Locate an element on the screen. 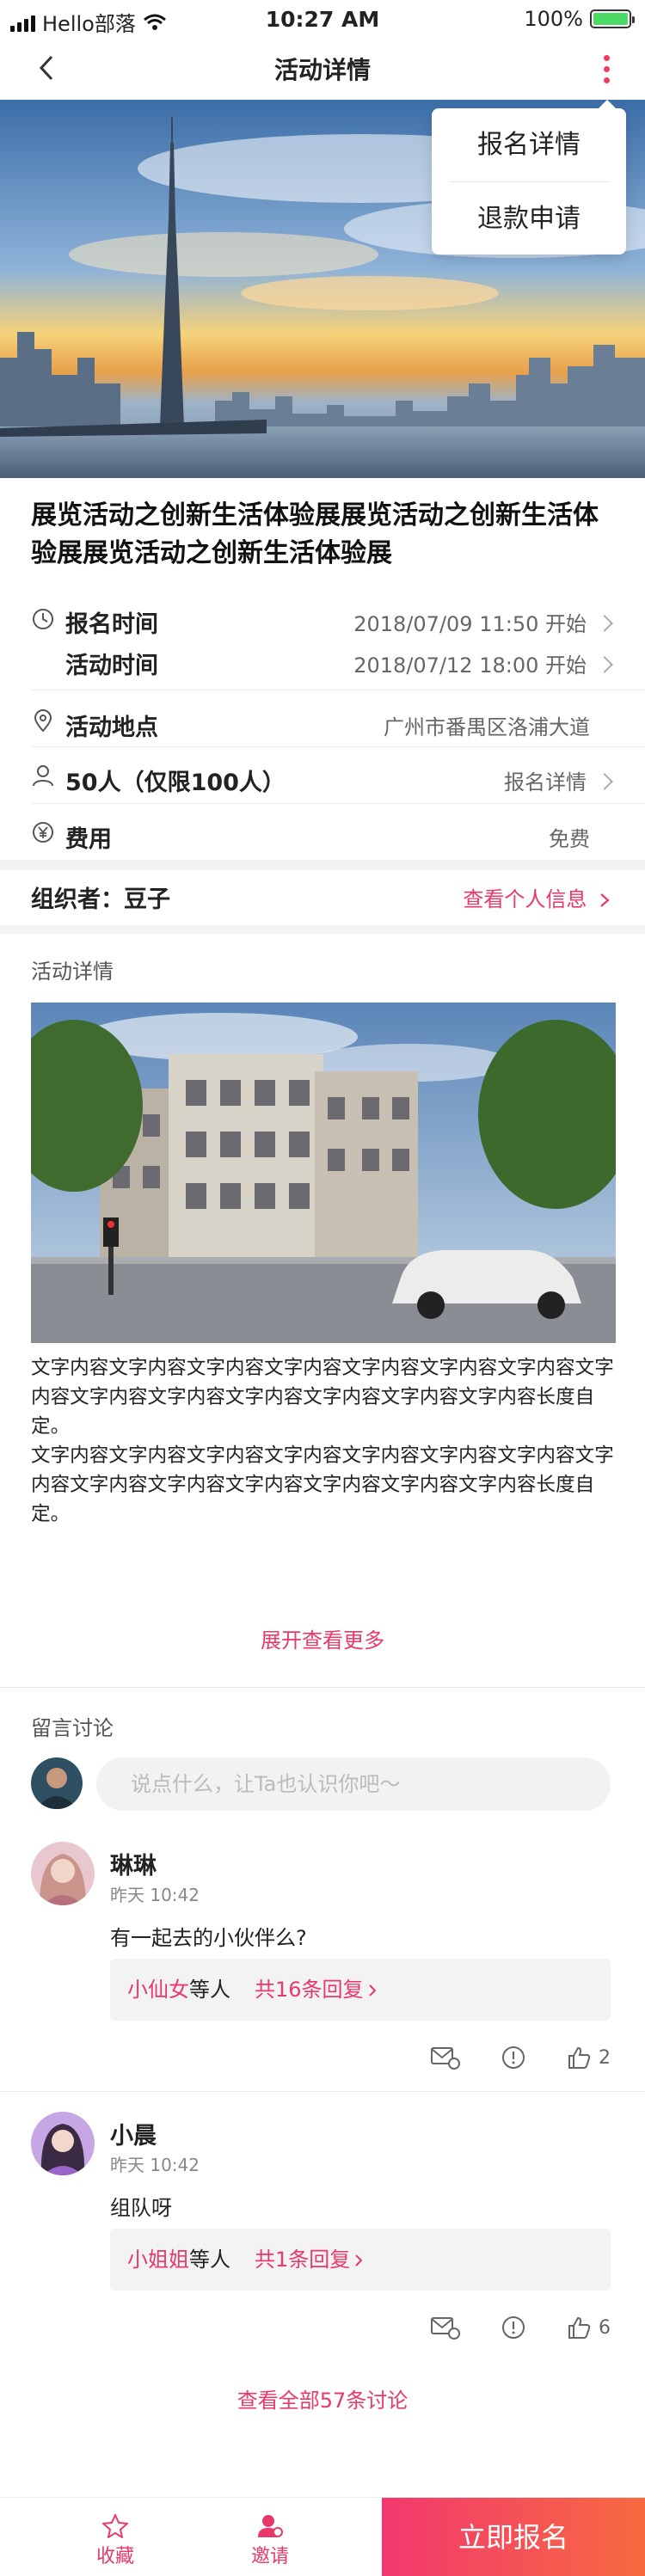  fee-label: 费用 is located at coordinates (88, 839).